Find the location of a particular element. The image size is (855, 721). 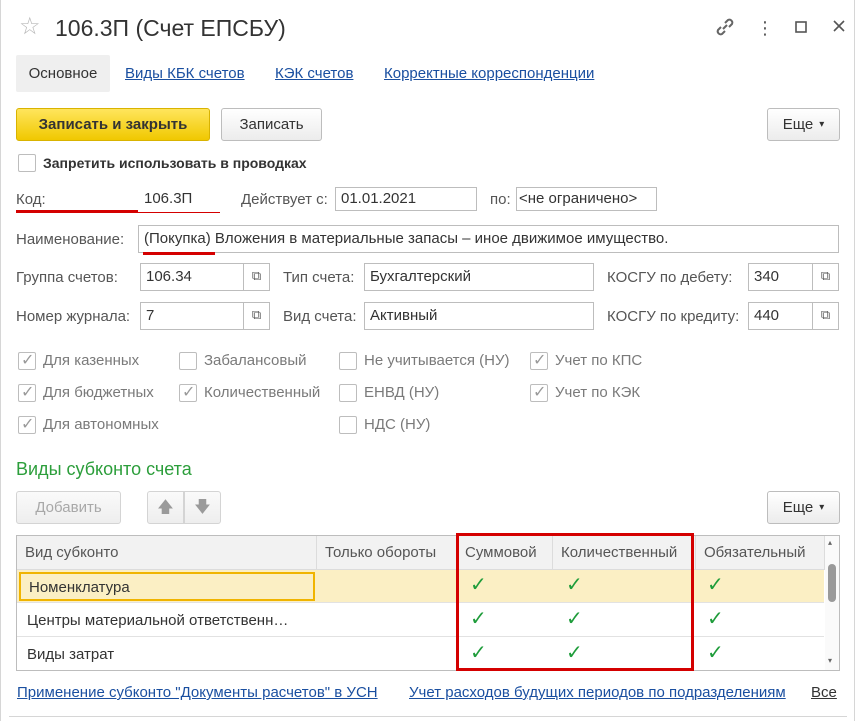

table-row: Номенклатура ✓ ✓ ✓ is located at coordinates (420, 586).